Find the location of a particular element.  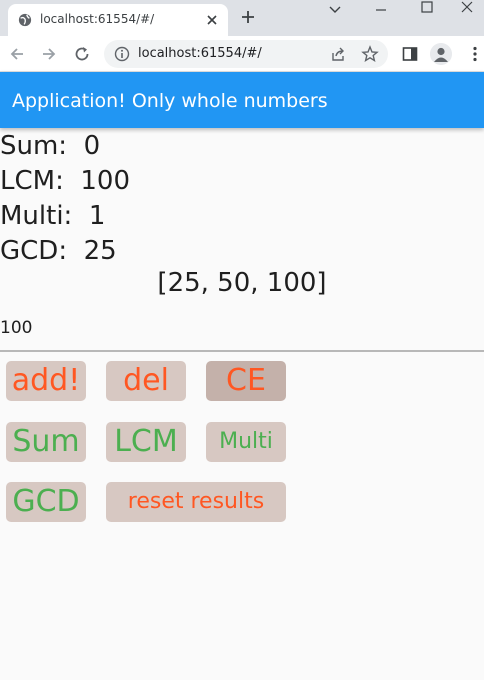

gcd-result: GCD: 25 is located at coordinates (58, 251).